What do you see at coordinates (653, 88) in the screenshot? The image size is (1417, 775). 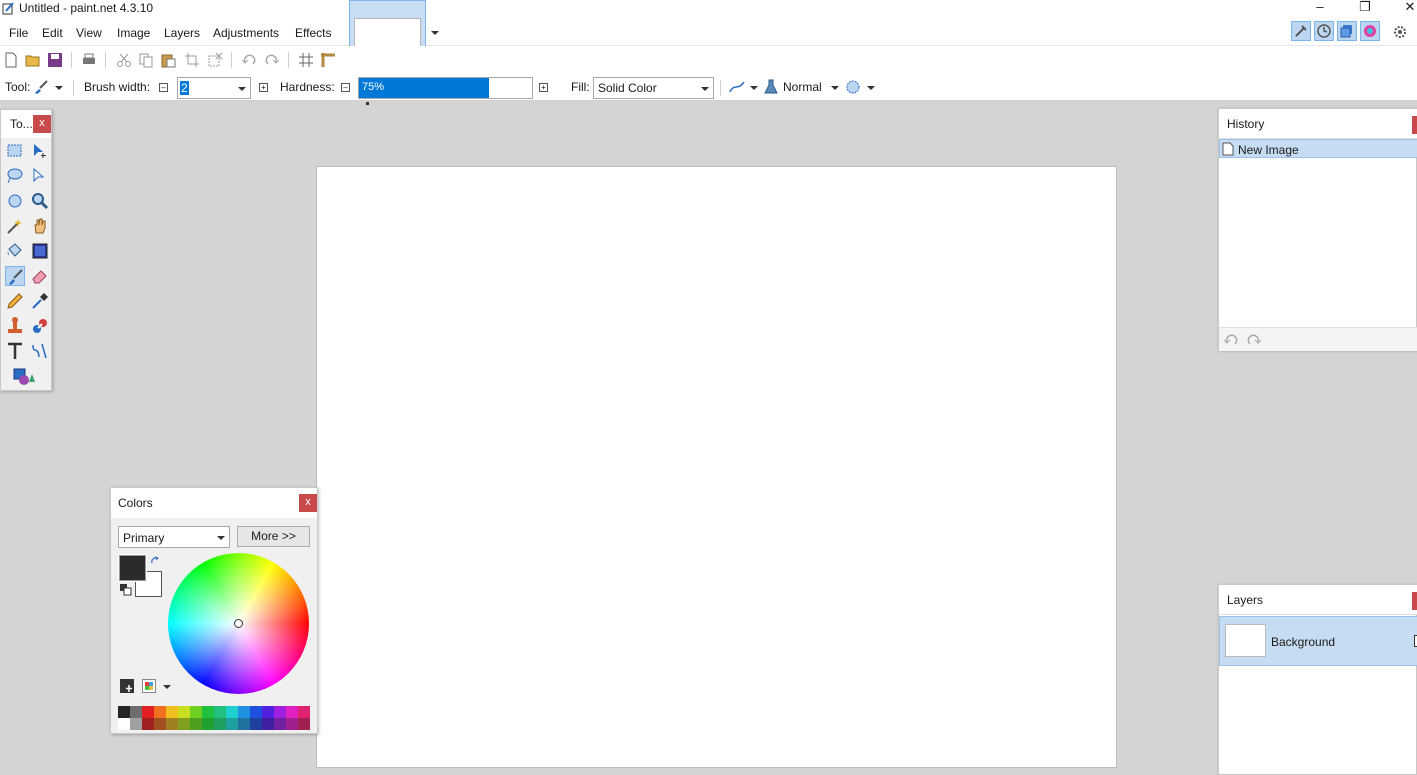 I see `fill-combo: Solid Color` at bounding box center [653, 88].